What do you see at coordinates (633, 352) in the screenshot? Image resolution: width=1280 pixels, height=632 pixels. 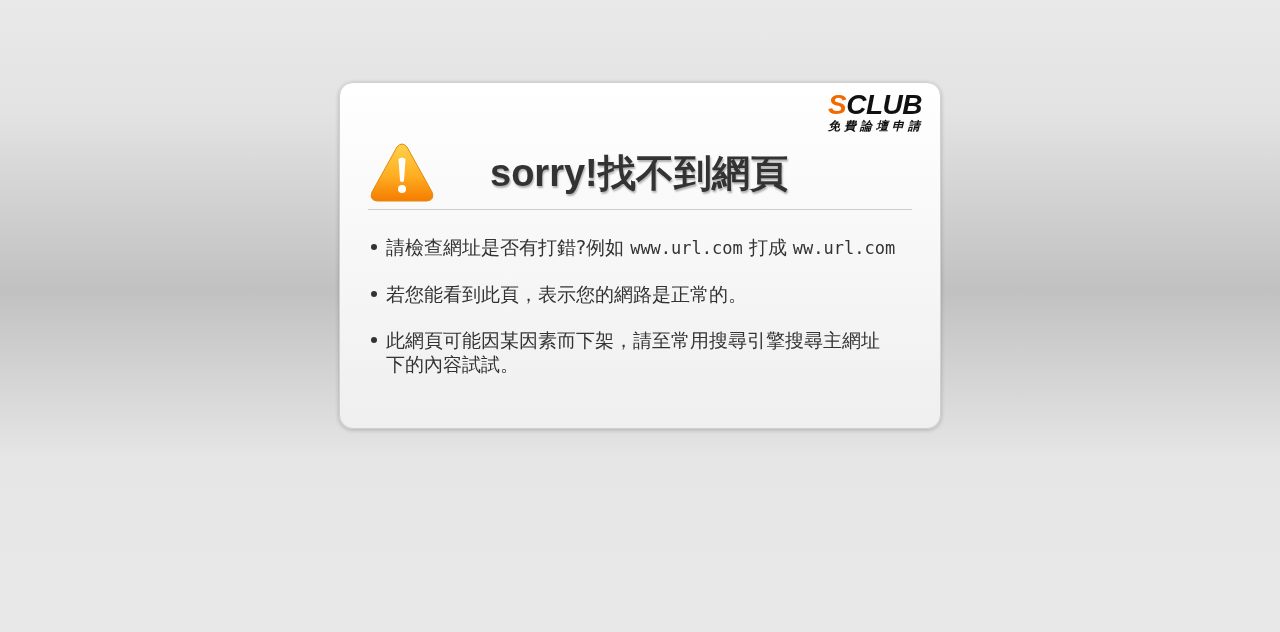 I see `list-item-text: 此網頁可能因某因素而下架，請至常用搜尋引擎搜尋主網址下的內容試試。` at bounding box center [633, 352].